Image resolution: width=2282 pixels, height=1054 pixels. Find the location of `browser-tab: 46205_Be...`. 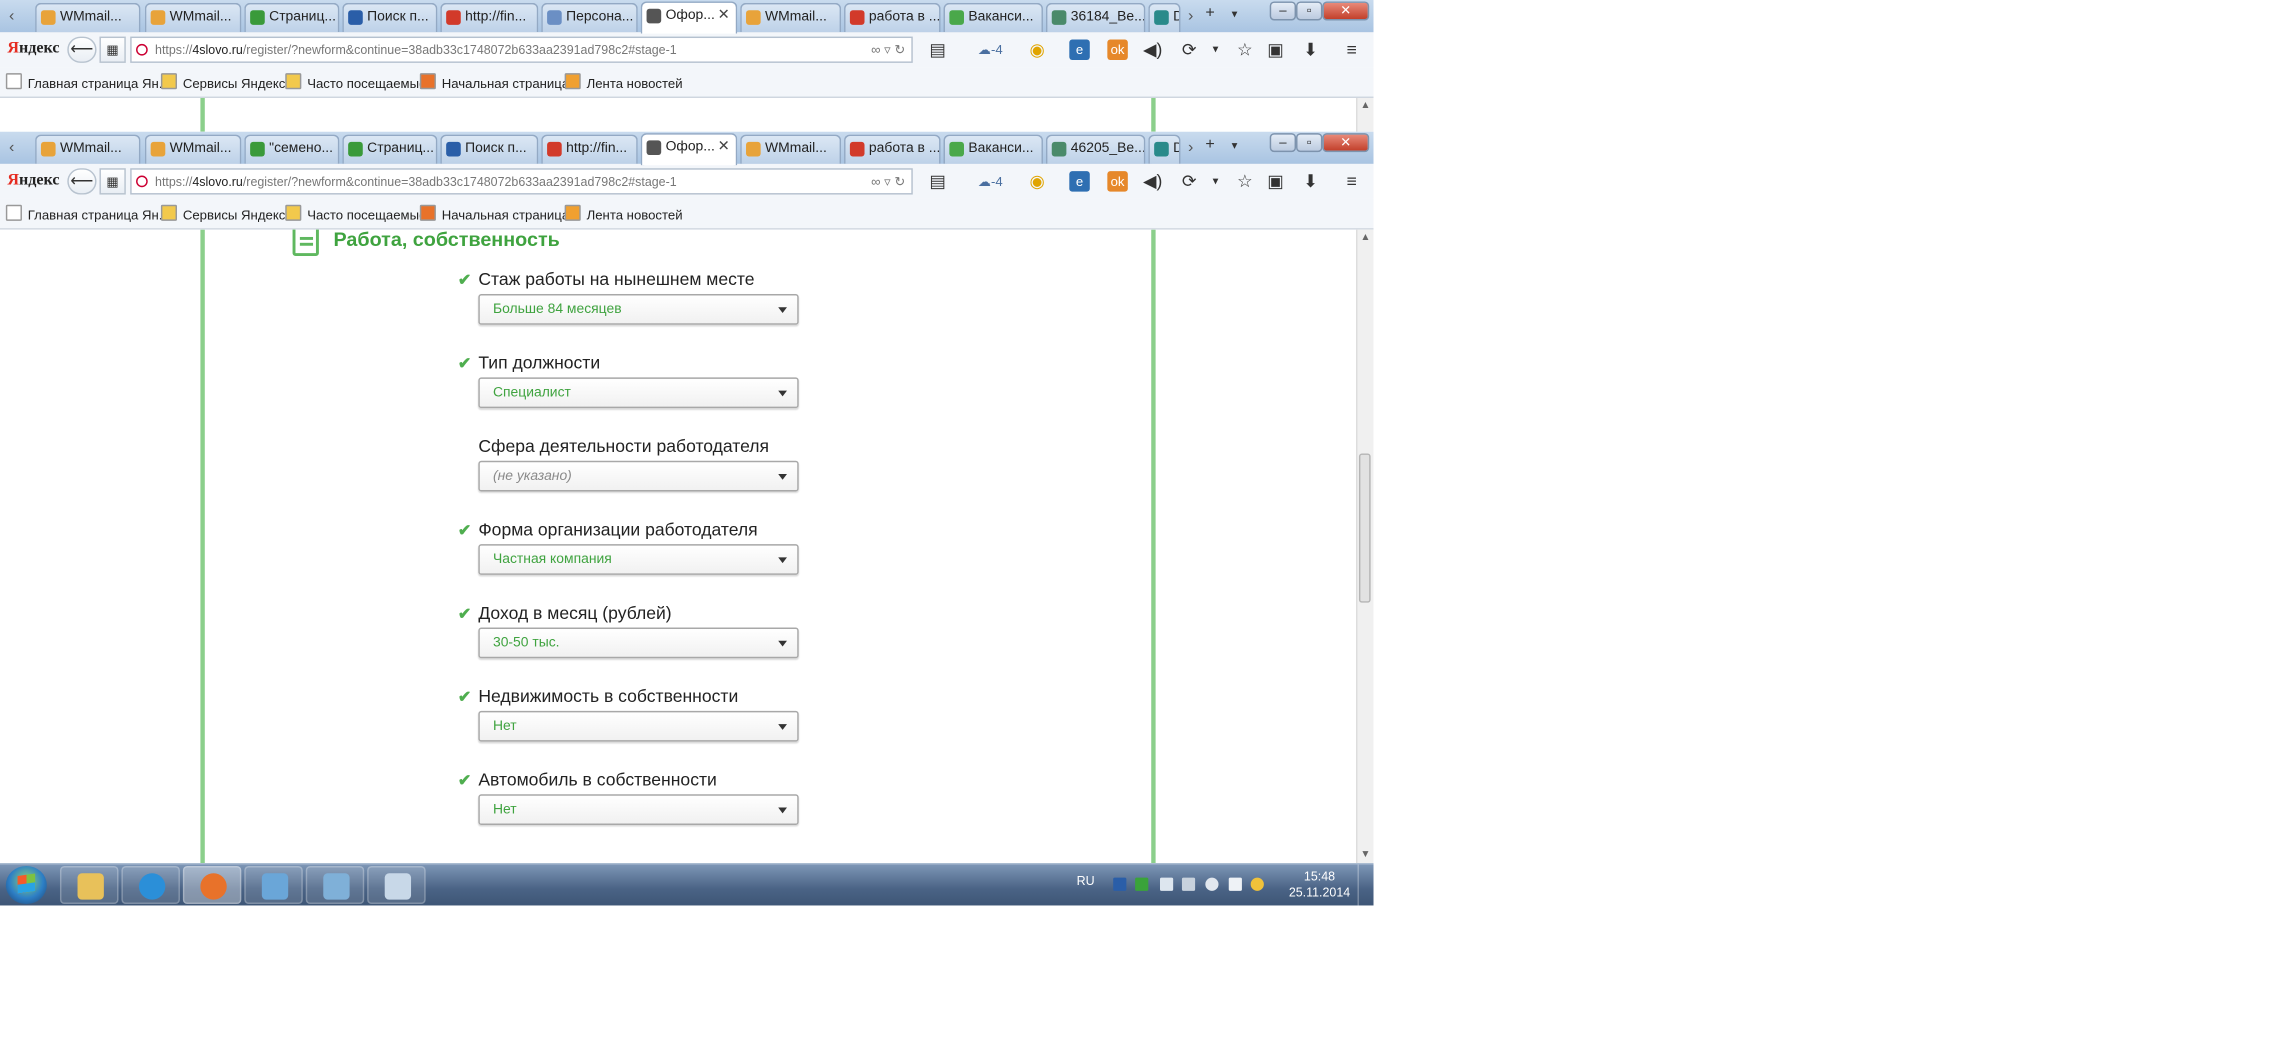

browser-tab: 46205_Be... is located at coordinates (1095, 149).